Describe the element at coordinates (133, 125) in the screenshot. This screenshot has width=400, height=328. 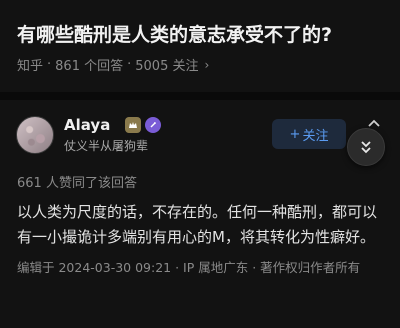
I see `level-badge-icon` at that location.